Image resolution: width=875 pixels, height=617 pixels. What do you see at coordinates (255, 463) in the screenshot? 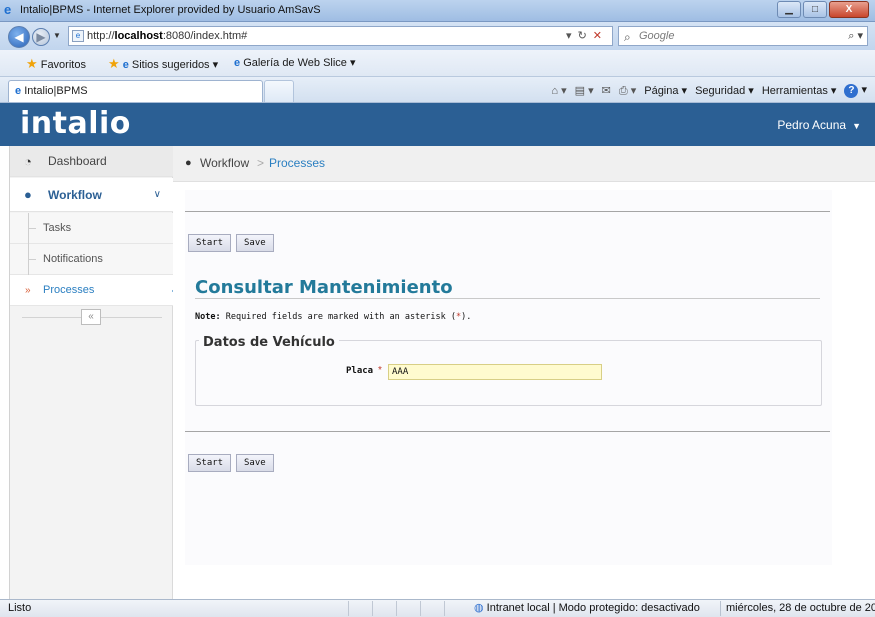
I see `save-button-bottom: Save` at bounding box center [255, 463].